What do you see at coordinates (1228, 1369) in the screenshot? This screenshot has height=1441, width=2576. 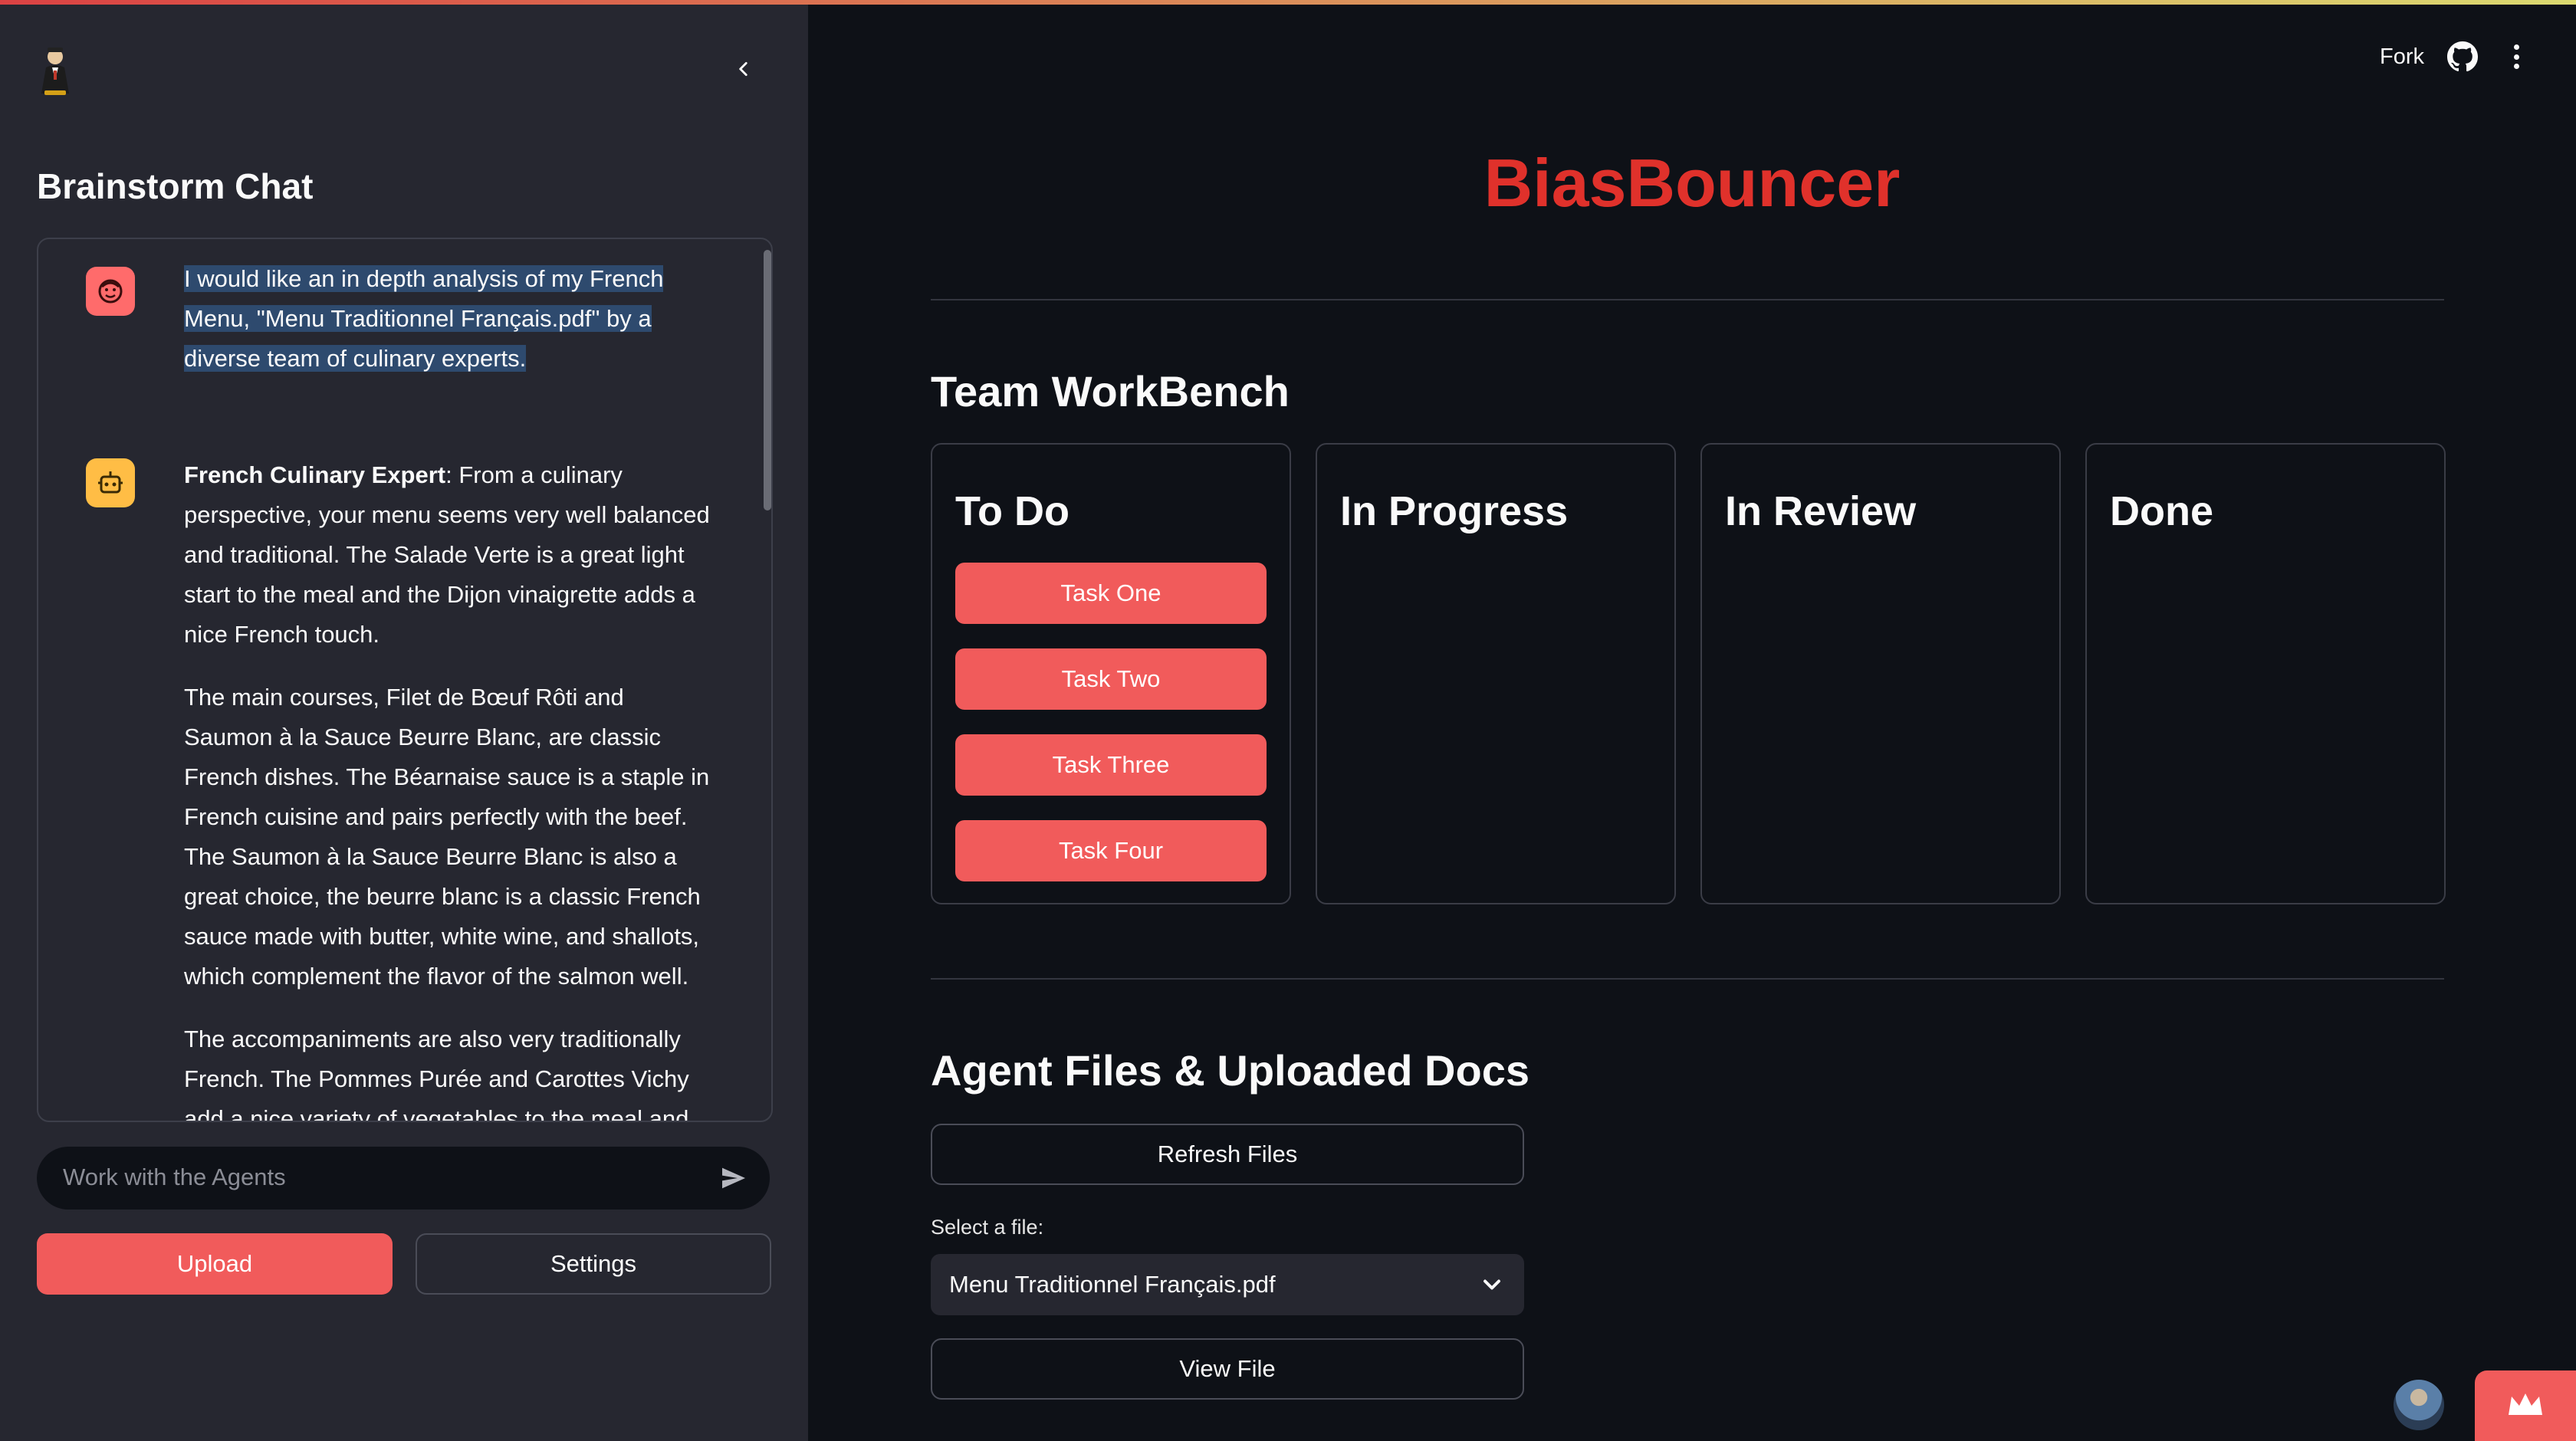 I see `view-file-button: View File` at bounding box center [1228, 1369].